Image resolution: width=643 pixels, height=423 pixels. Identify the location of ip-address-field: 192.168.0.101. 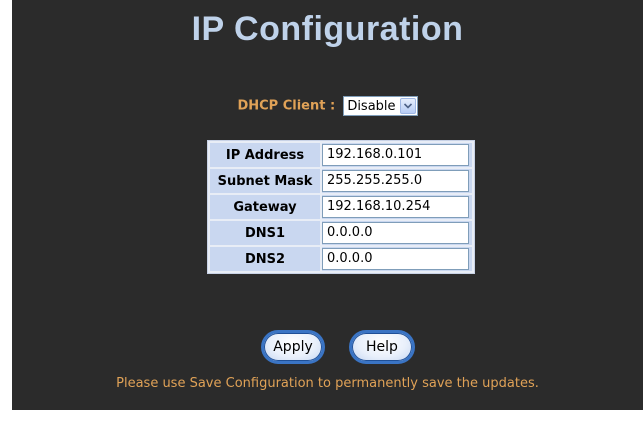
(395, 155).